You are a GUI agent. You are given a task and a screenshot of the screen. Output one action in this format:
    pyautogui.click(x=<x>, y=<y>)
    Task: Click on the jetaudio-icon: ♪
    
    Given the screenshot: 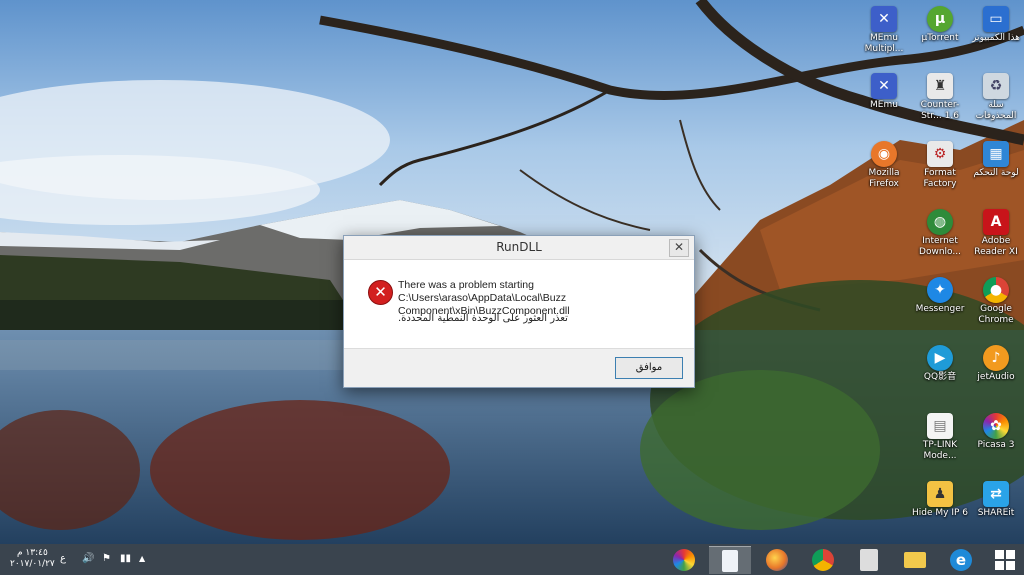 What is the action you would take?
    pyautogui.click(x=996, y=358)
    